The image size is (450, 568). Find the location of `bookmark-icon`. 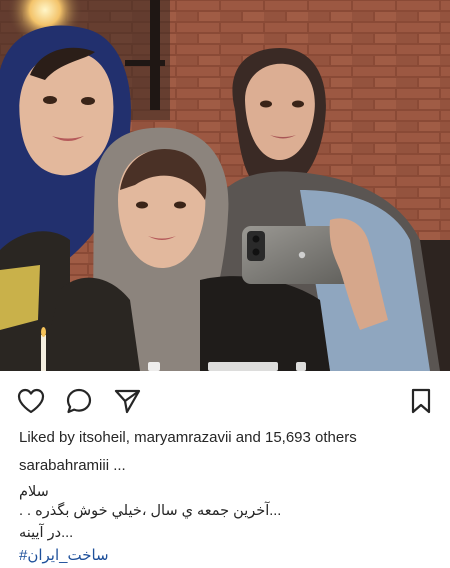

bookmark-icon is located at coordinates (421, 401).